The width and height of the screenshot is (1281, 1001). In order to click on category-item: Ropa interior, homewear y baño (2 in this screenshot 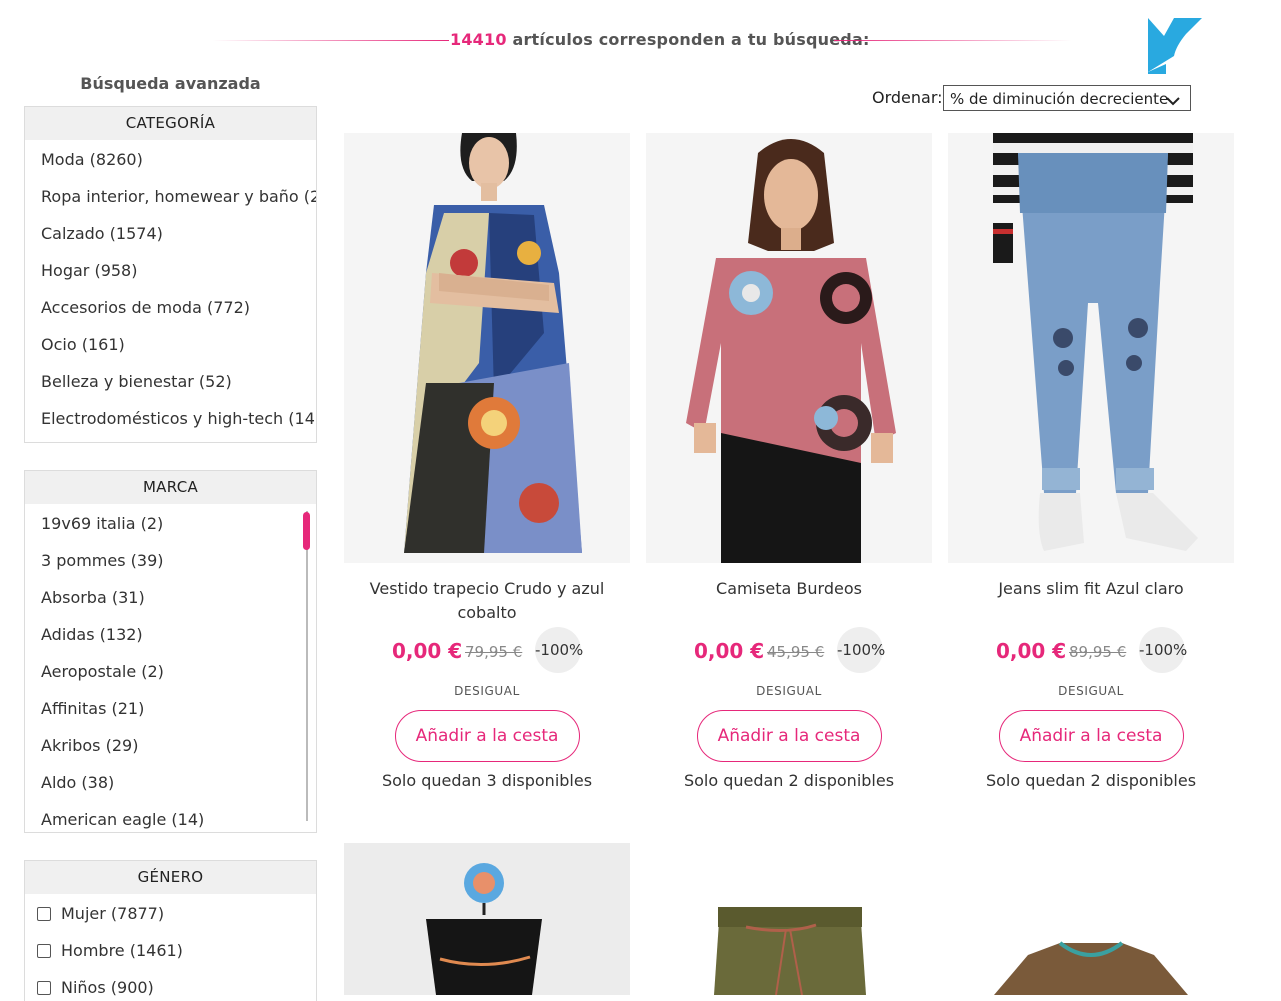, I will do `click(170, 196)`.